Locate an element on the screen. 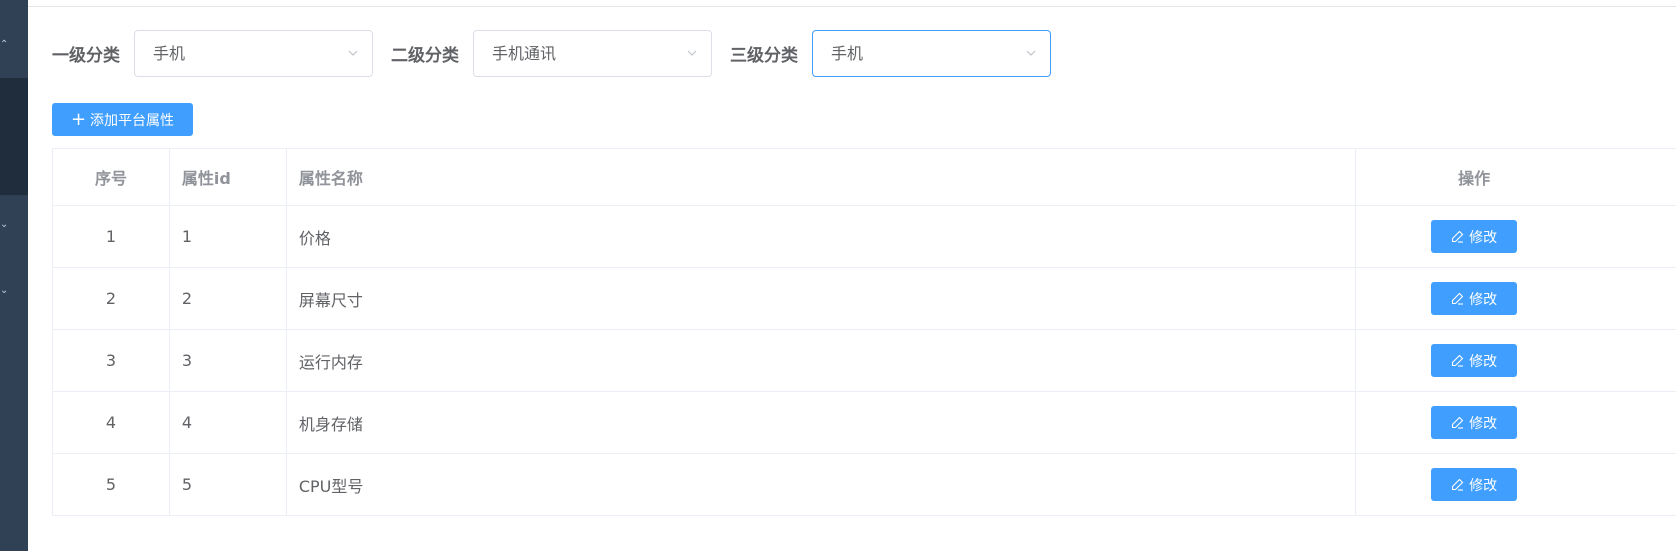 This screenshot has height=551, width=1676. row-id: 5 is located at coordinates (228, 484).